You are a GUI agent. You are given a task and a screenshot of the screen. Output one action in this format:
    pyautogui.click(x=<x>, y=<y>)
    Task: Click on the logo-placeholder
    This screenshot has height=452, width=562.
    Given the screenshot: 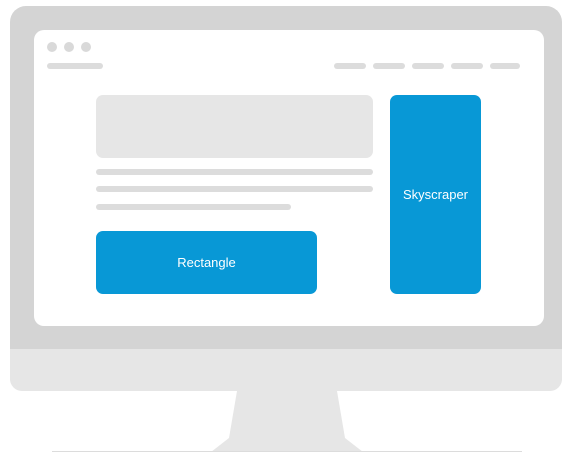 What is the action you would take?
    pyautogui.click(x=75, y=66)
    